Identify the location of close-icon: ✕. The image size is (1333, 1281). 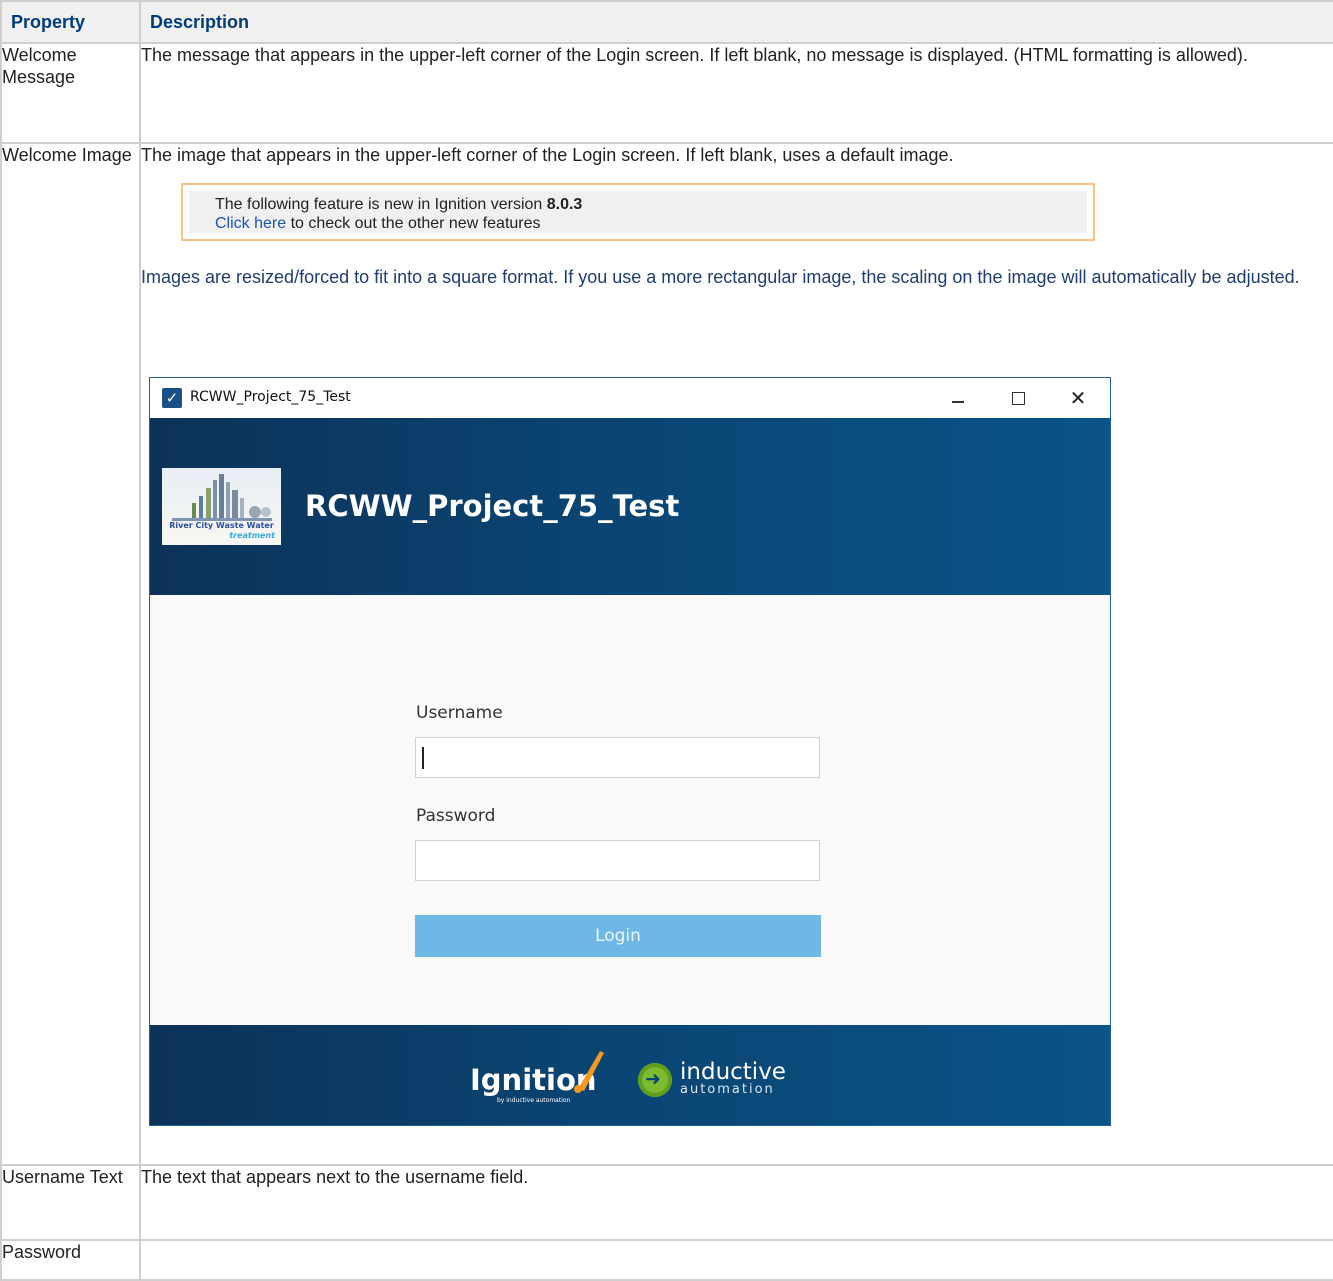
(1078, 398).